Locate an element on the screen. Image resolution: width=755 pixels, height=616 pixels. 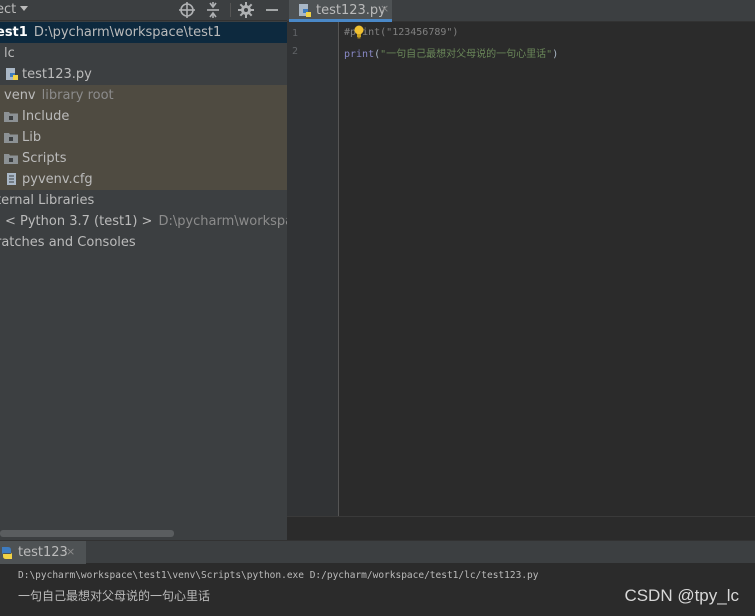
tree-item-project-root: est1 D:\pycharm\workspace\test1 is located at coordinates (143, 32).